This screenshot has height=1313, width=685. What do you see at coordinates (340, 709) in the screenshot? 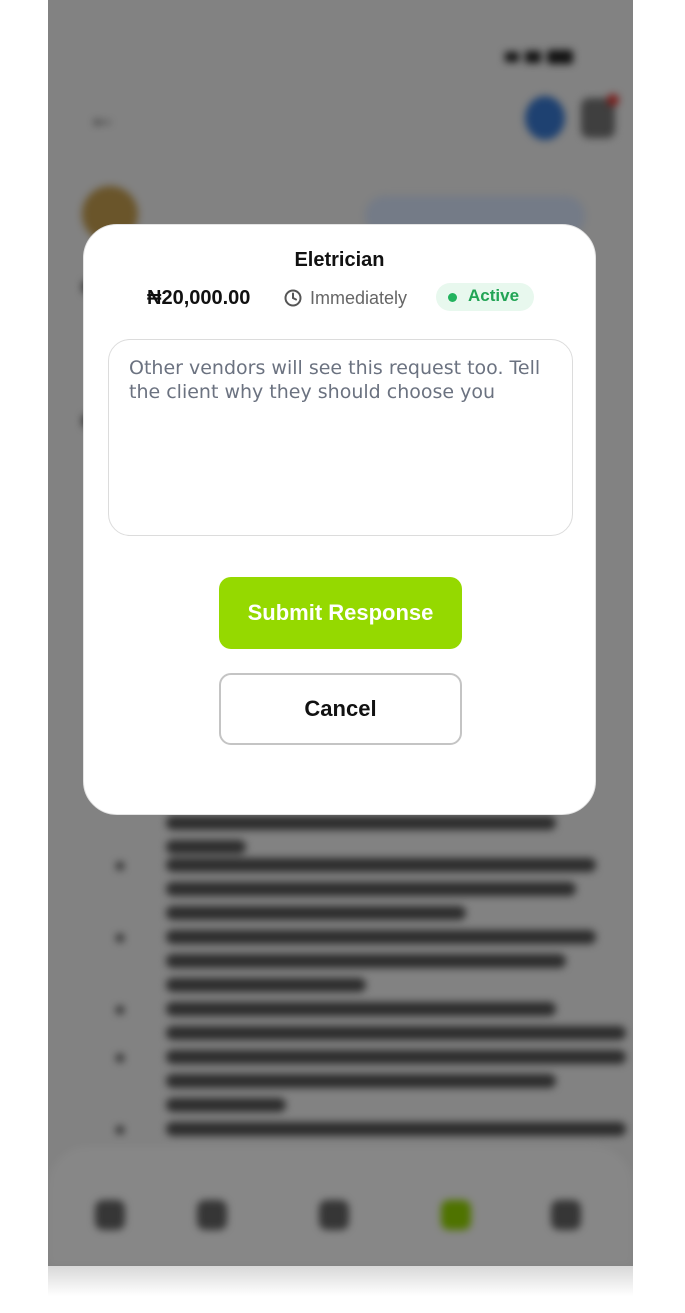
I see `cancel-button: Cancel` at bounding box center [340, 709].